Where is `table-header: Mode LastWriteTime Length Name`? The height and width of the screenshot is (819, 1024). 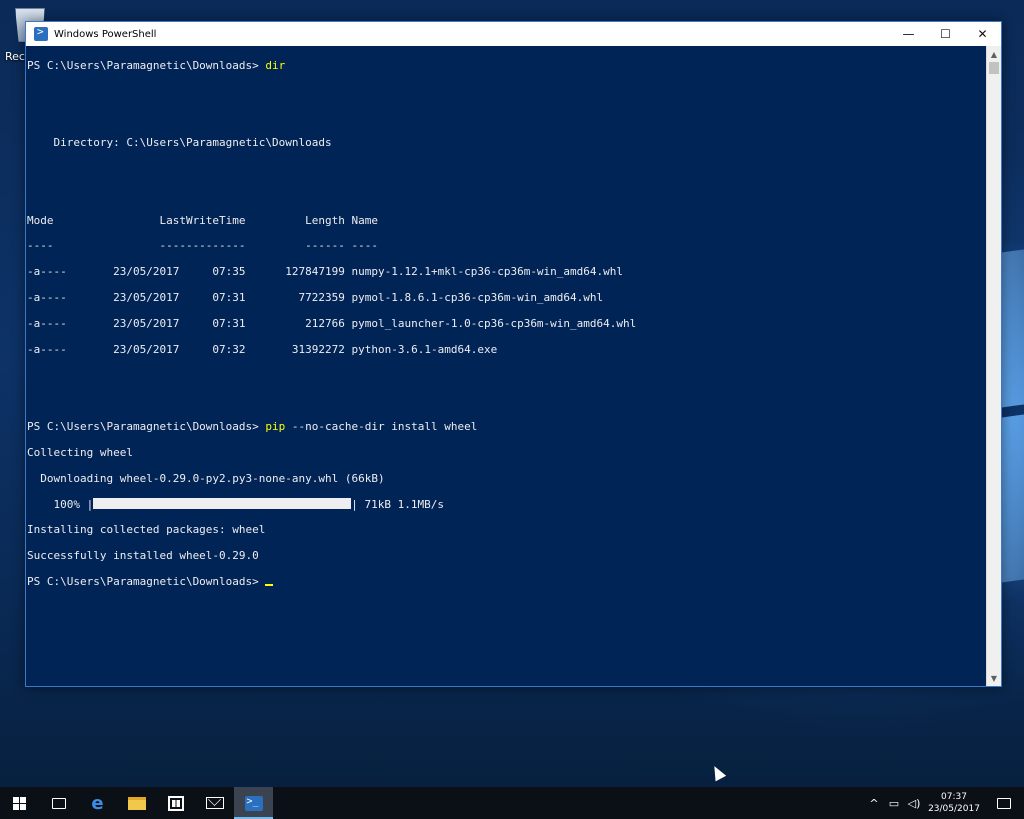 table-header: Mode LastWriteTime Length Name is located at coordinates (202, 220).